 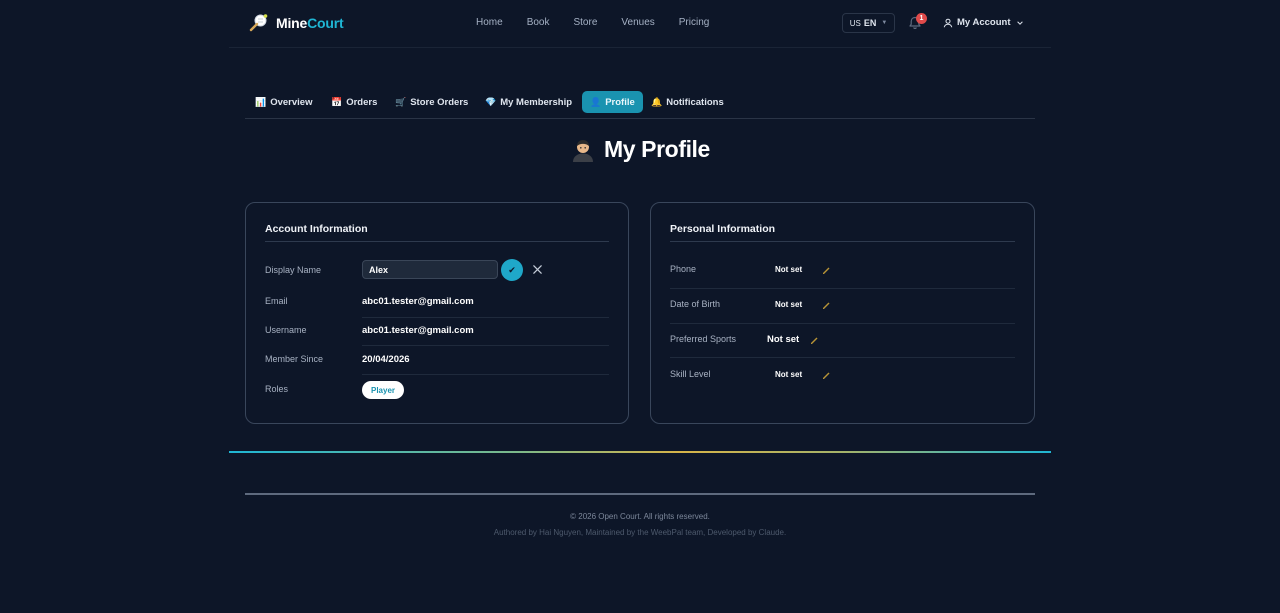 I want to click on language-code: EN, so click(x=870, y=23).